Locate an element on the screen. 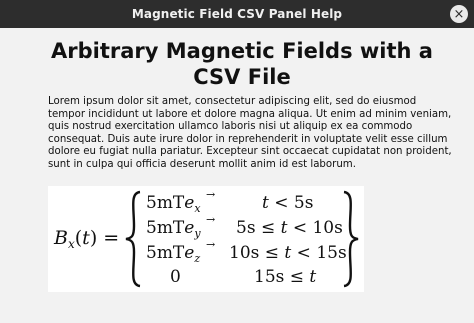 This screenshot has height=323, width=474. svg-text: 5mTez is located at coordinates (173, 254).